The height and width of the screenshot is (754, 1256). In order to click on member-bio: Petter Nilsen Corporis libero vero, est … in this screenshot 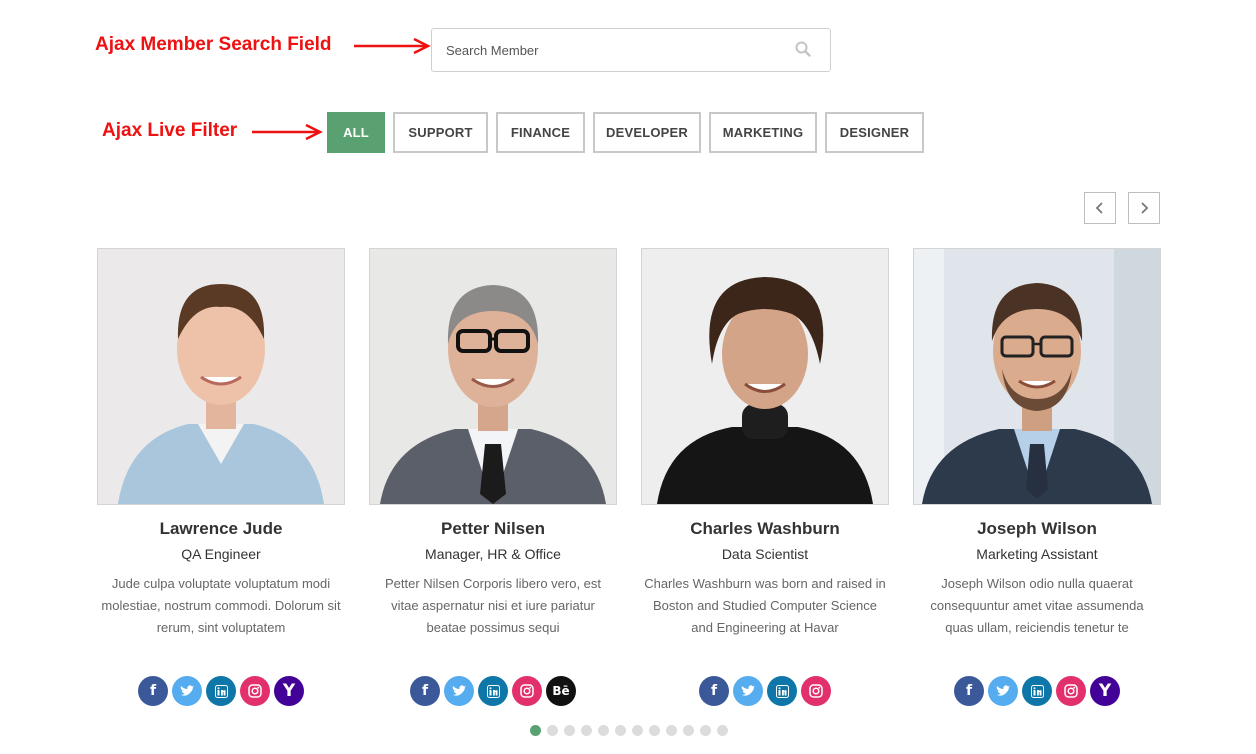, I will do `click(493, 605)`.